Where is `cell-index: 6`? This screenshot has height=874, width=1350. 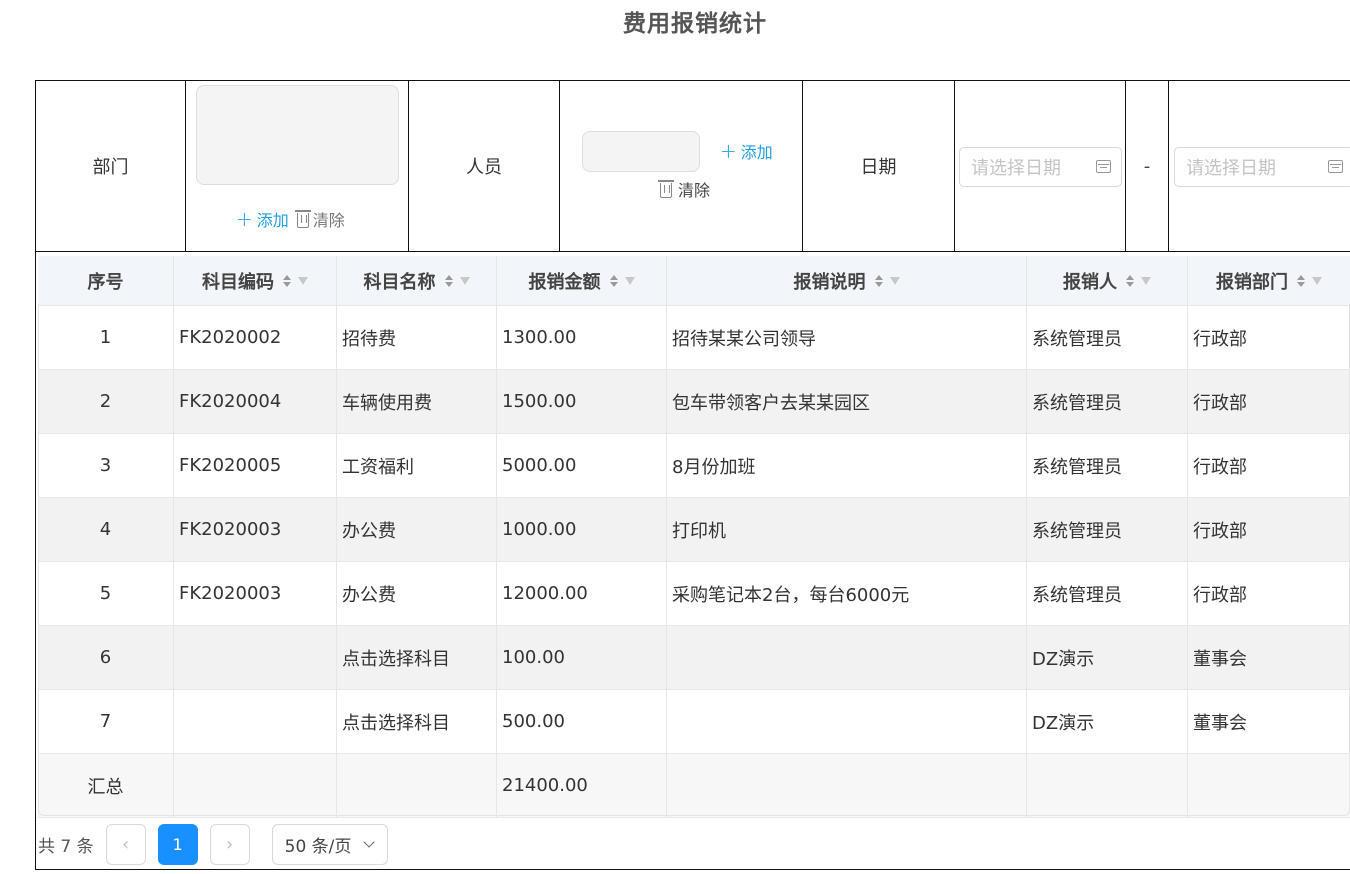 cell-index: 6 is located at coordinates (106, 657).